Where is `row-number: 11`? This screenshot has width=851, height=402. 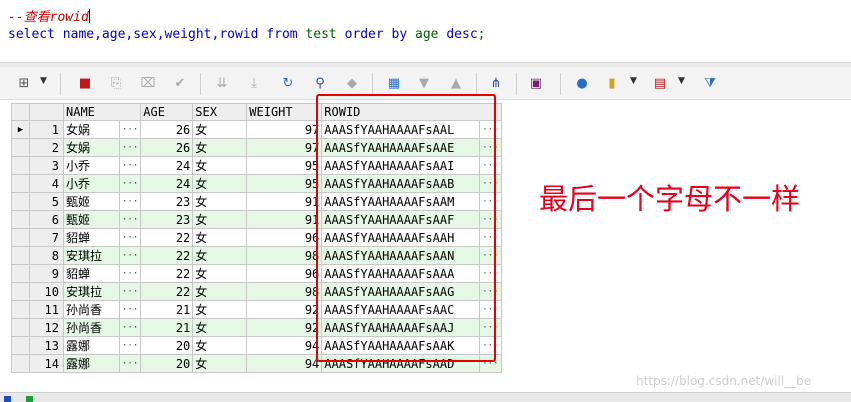 row-number: 11 is located at coordinates (46, 309).